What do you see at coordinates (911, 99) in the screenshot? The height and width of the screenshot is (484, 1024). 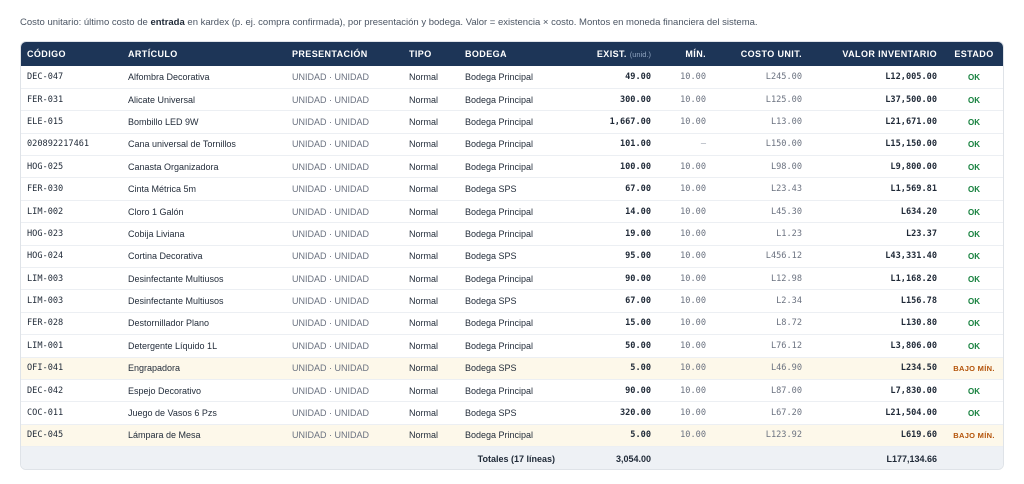 I see `cell-valor-inventario: L37,500.00` at bounding box center [911, 99].